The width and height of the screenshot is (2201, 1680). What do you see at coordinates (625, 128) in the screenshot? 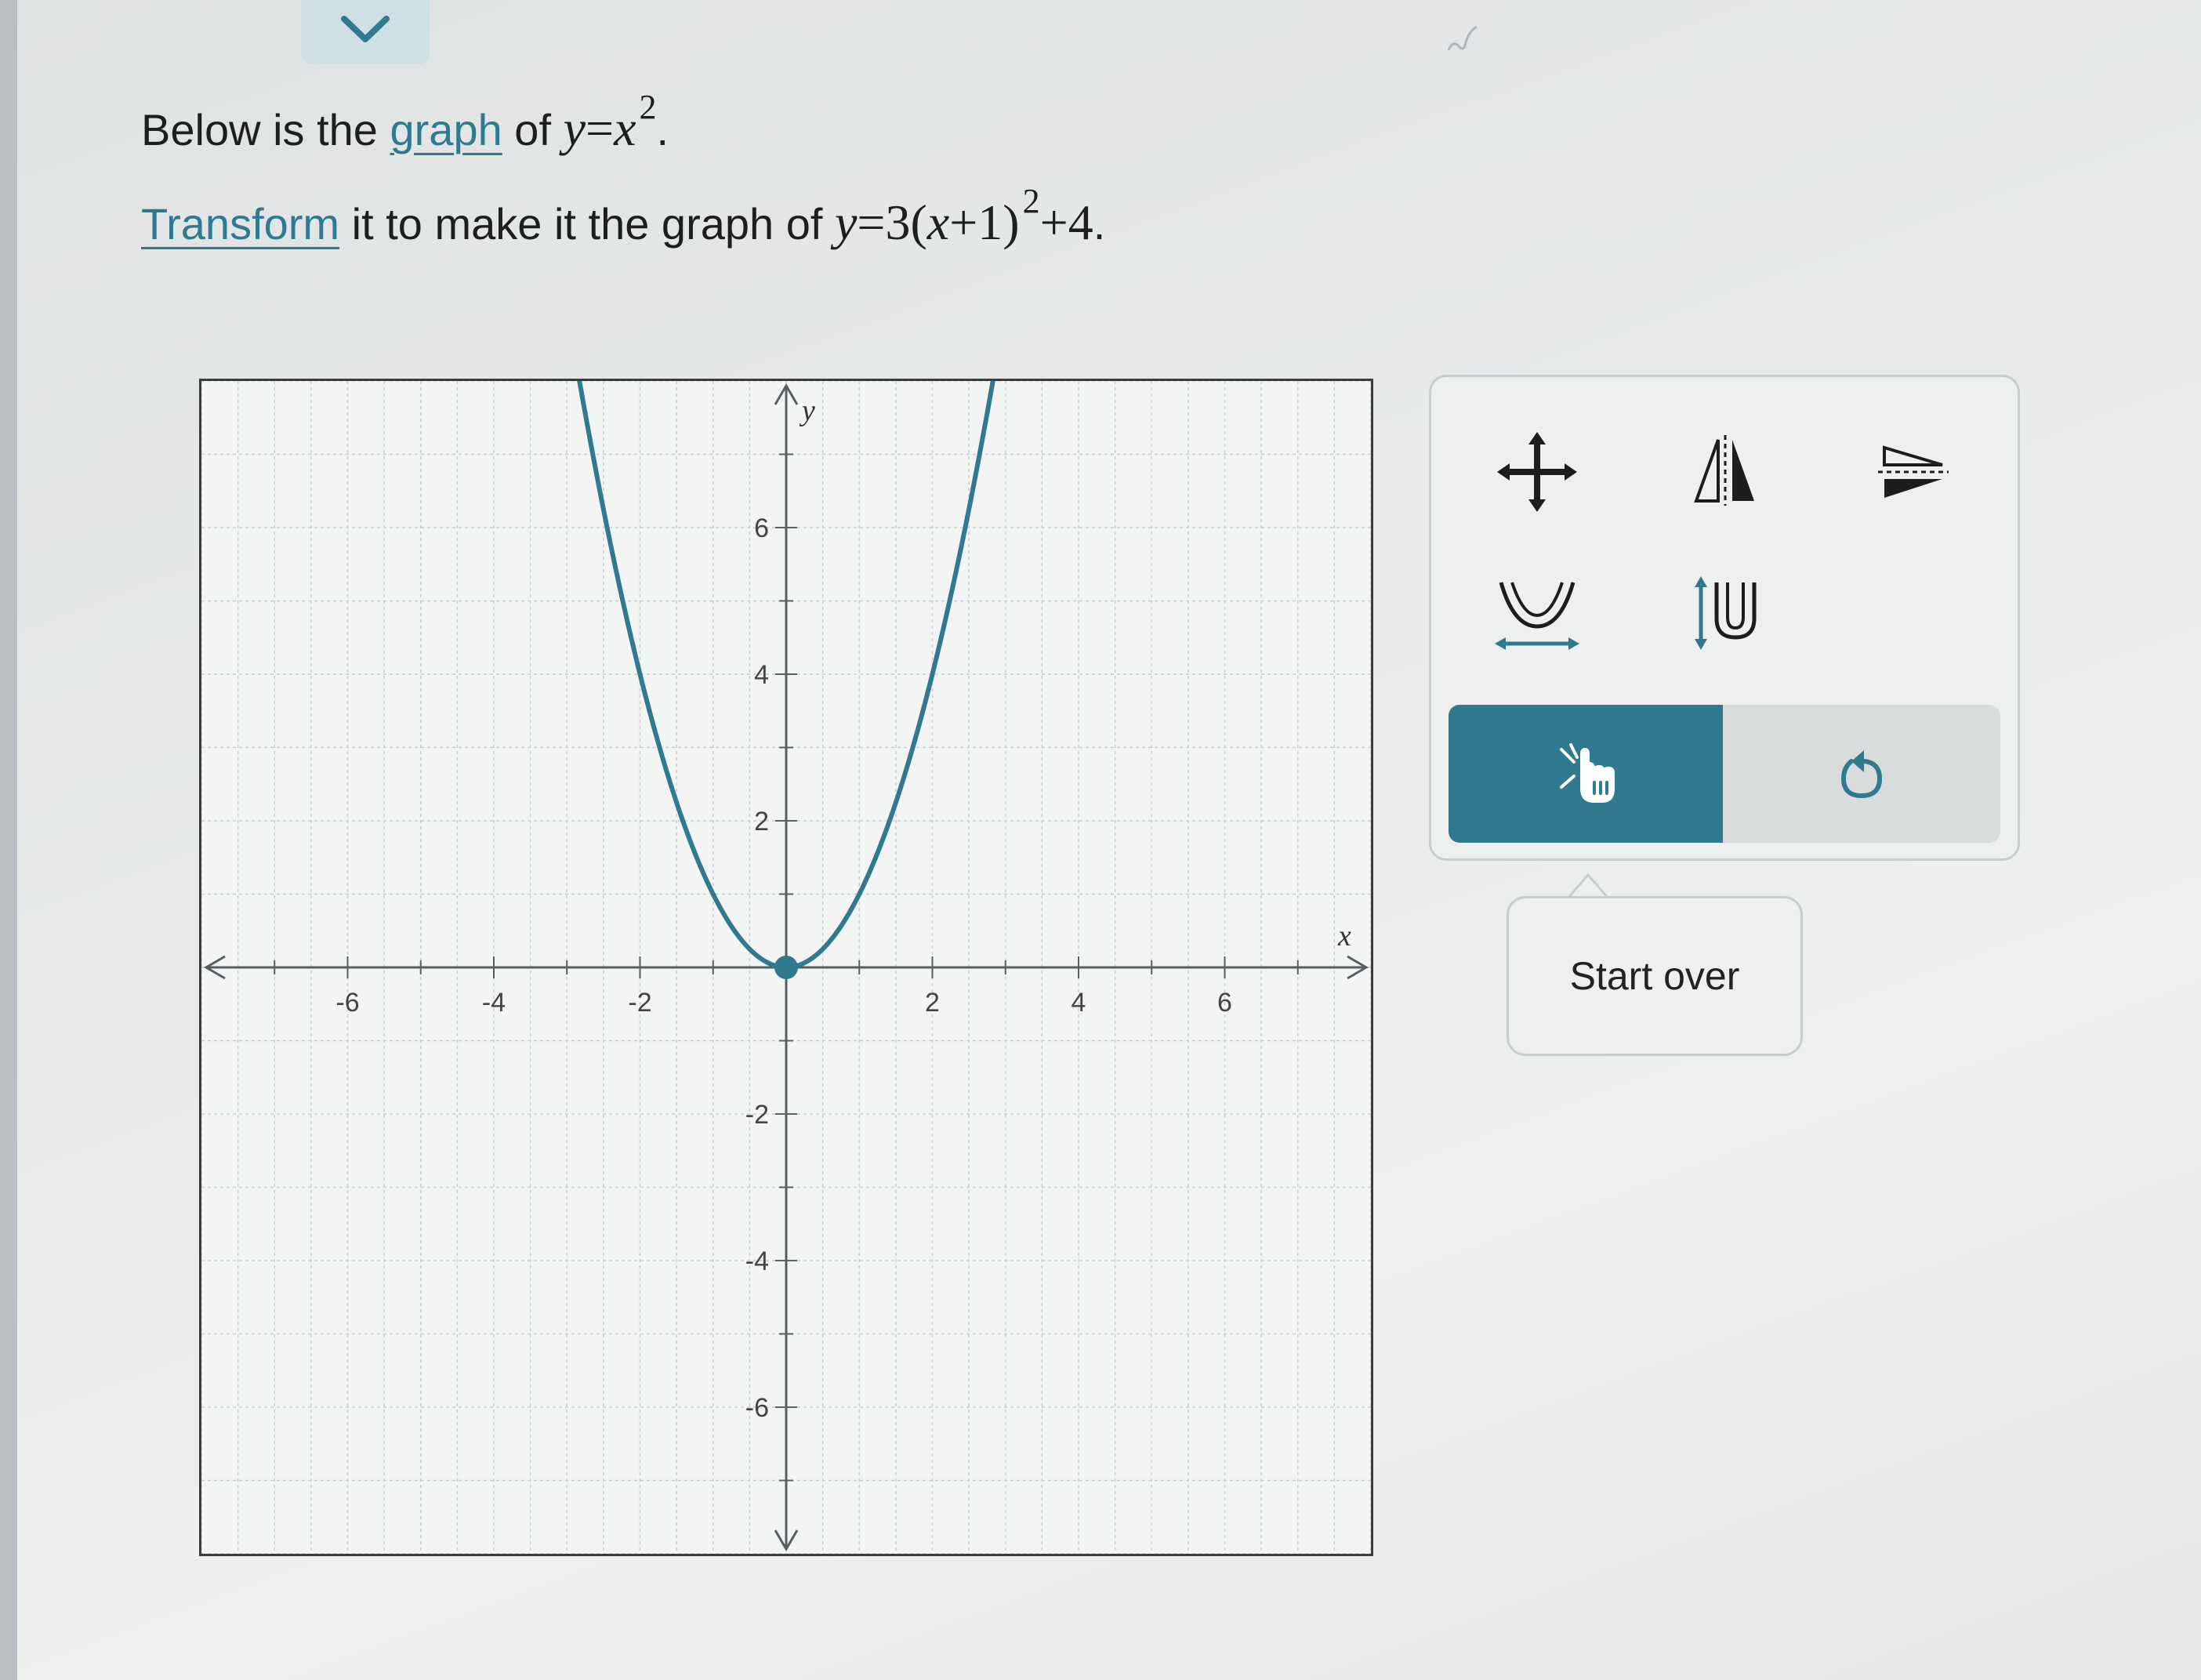
I see `math-base: x` at bounding box center [625, 128].